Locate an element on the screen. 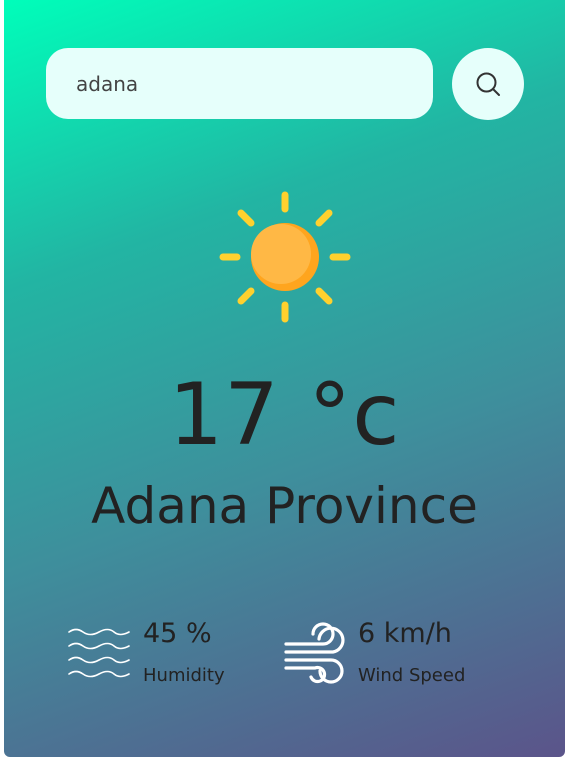 The height and width of the screenshot is (757, 565). humidity-label: Humidity is located at coordinates (184, 675).